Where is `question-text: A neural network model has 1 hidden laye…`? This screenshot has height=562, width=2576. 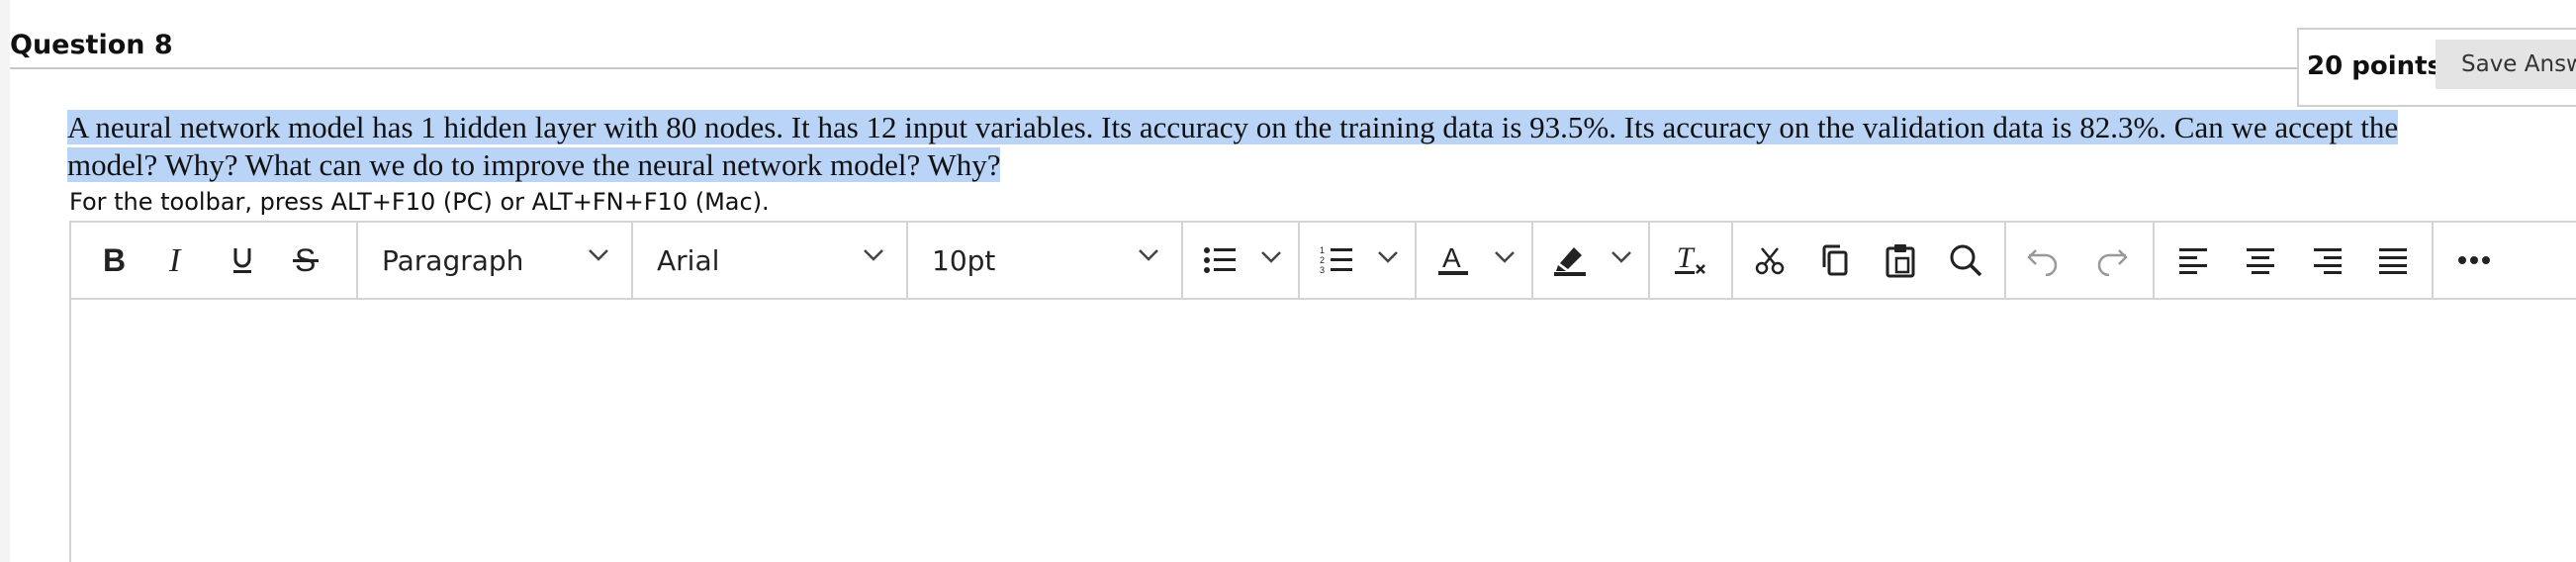 question-text: A neural network model has 1 hidden laye… is located at coordinates (1284, 147).